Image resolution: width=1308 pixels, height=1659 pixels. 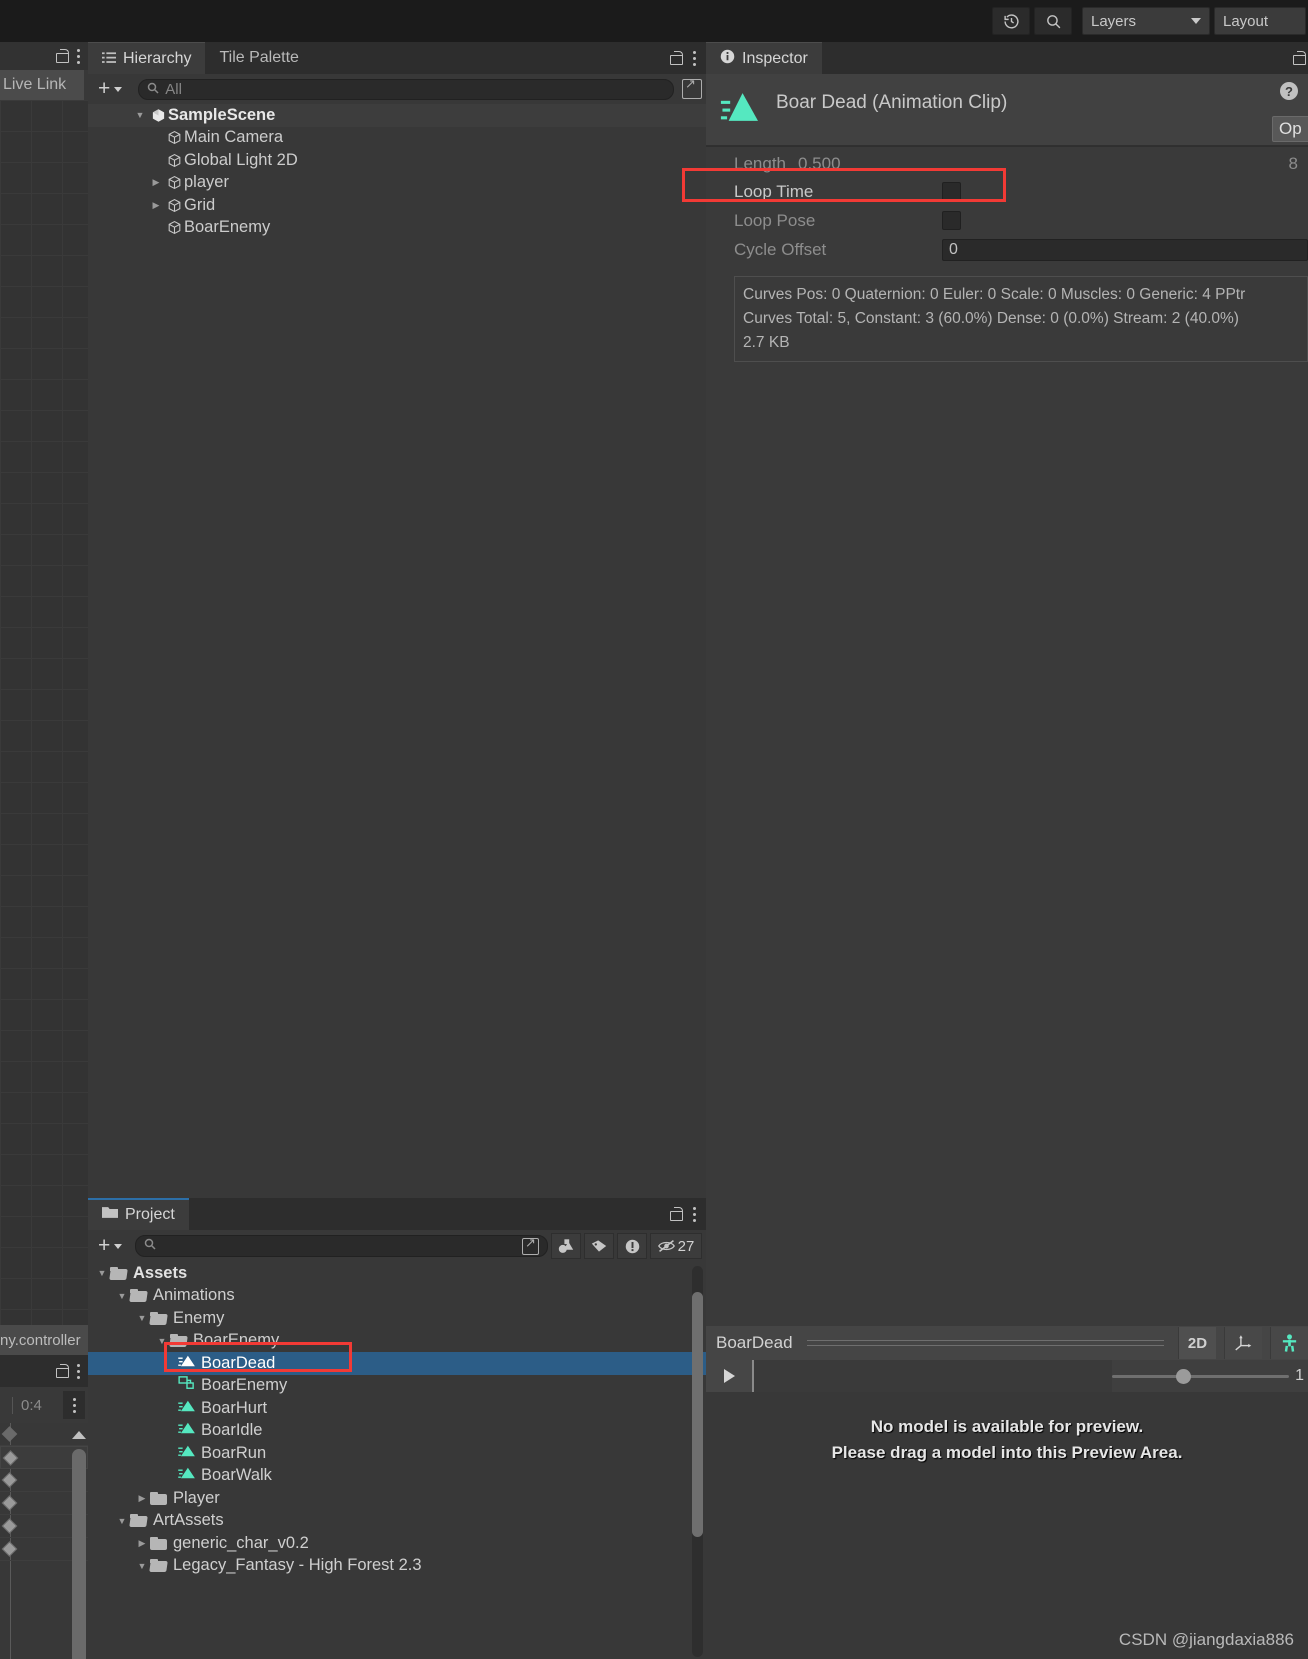 I want to click on layout-dropdown: Layout, so click(x=1260, y=21).